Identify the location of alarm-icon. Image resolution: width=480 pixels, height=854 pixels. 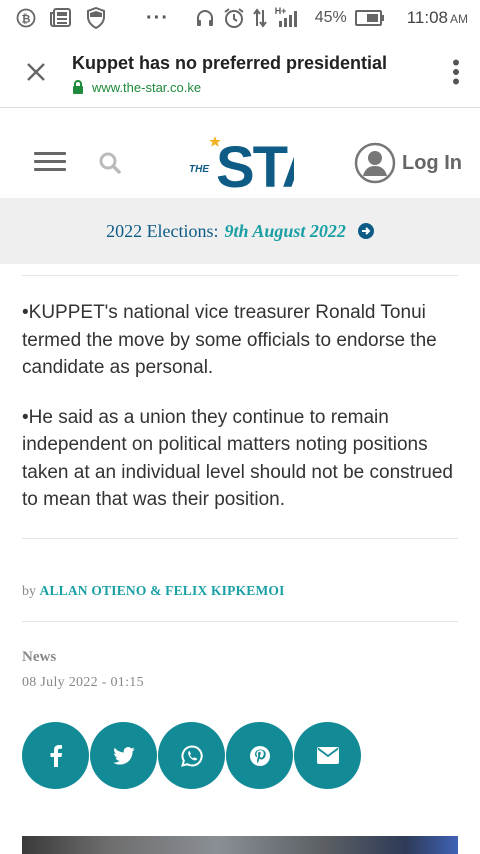
(234, 18).